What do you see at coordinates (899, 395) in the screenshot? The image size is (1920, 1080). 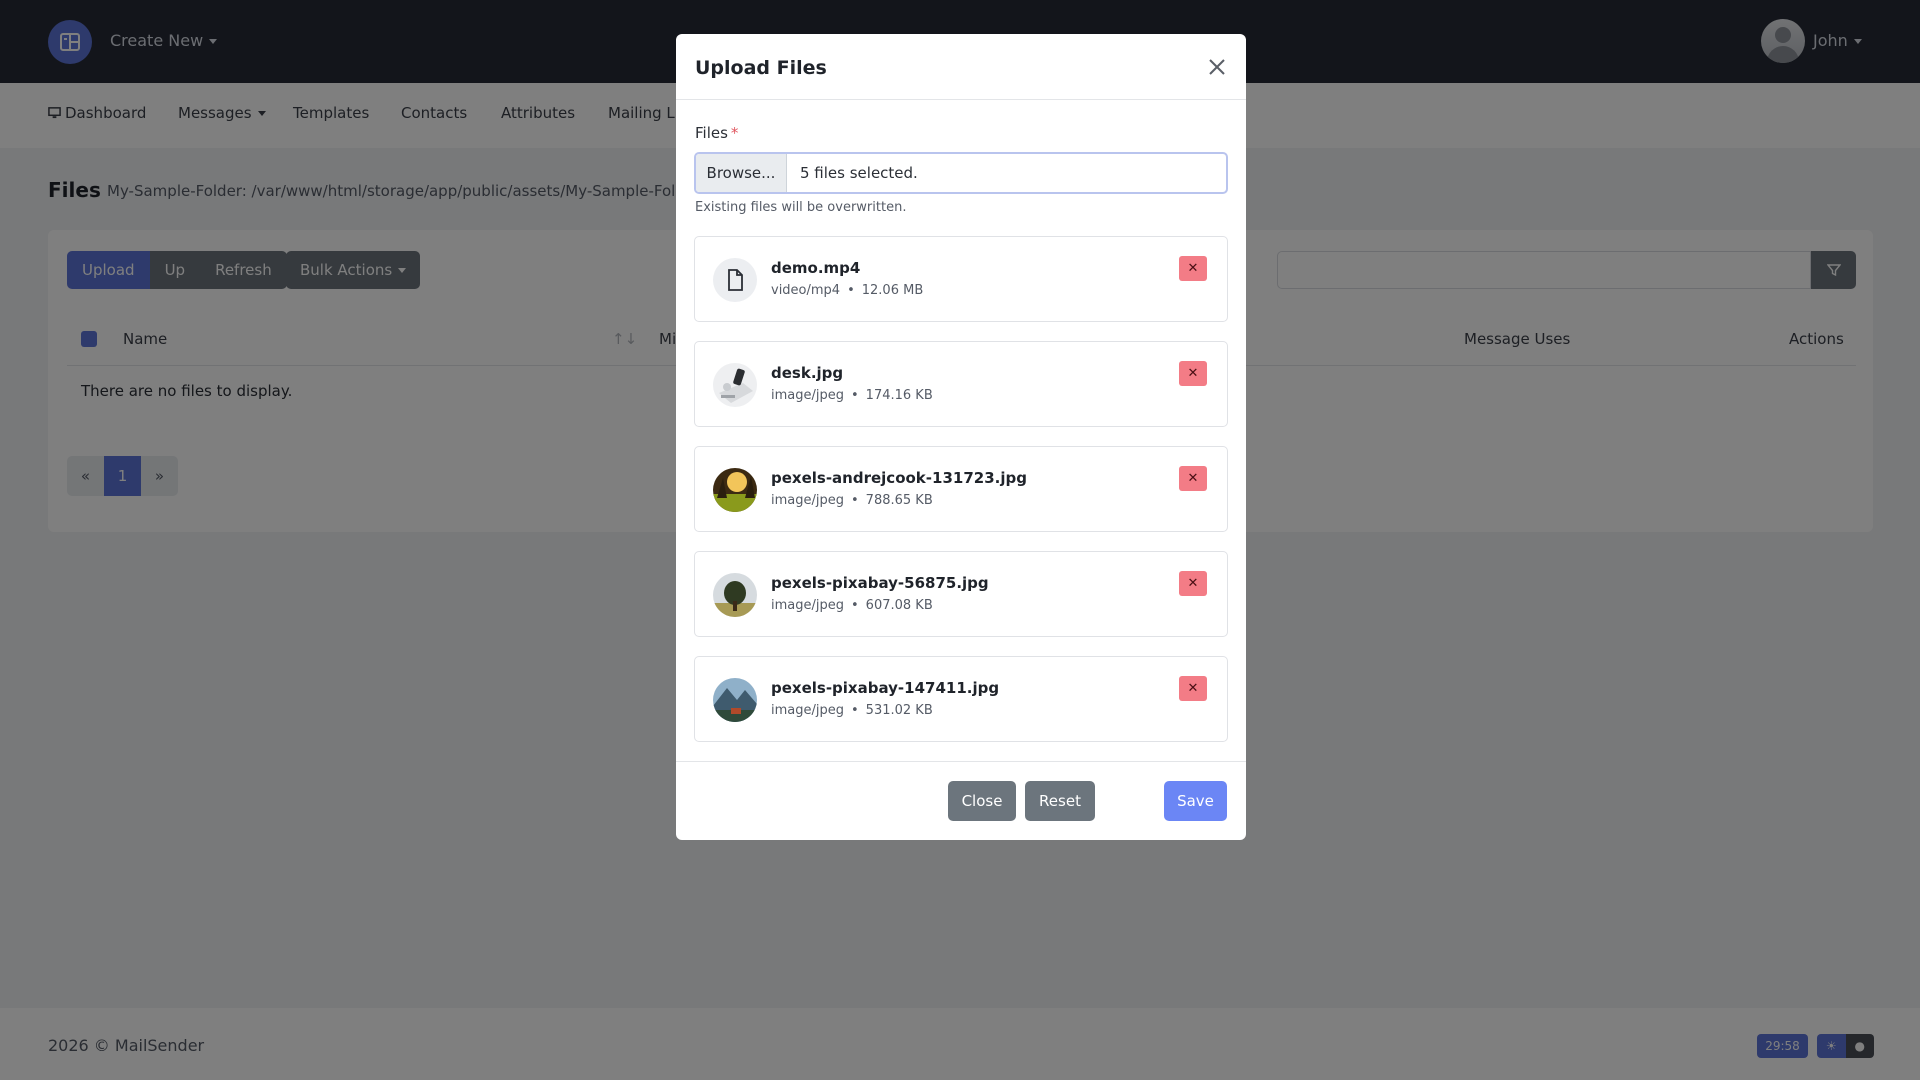 I see `file-size: 174.16 KB` at bounding box center [899, 395].